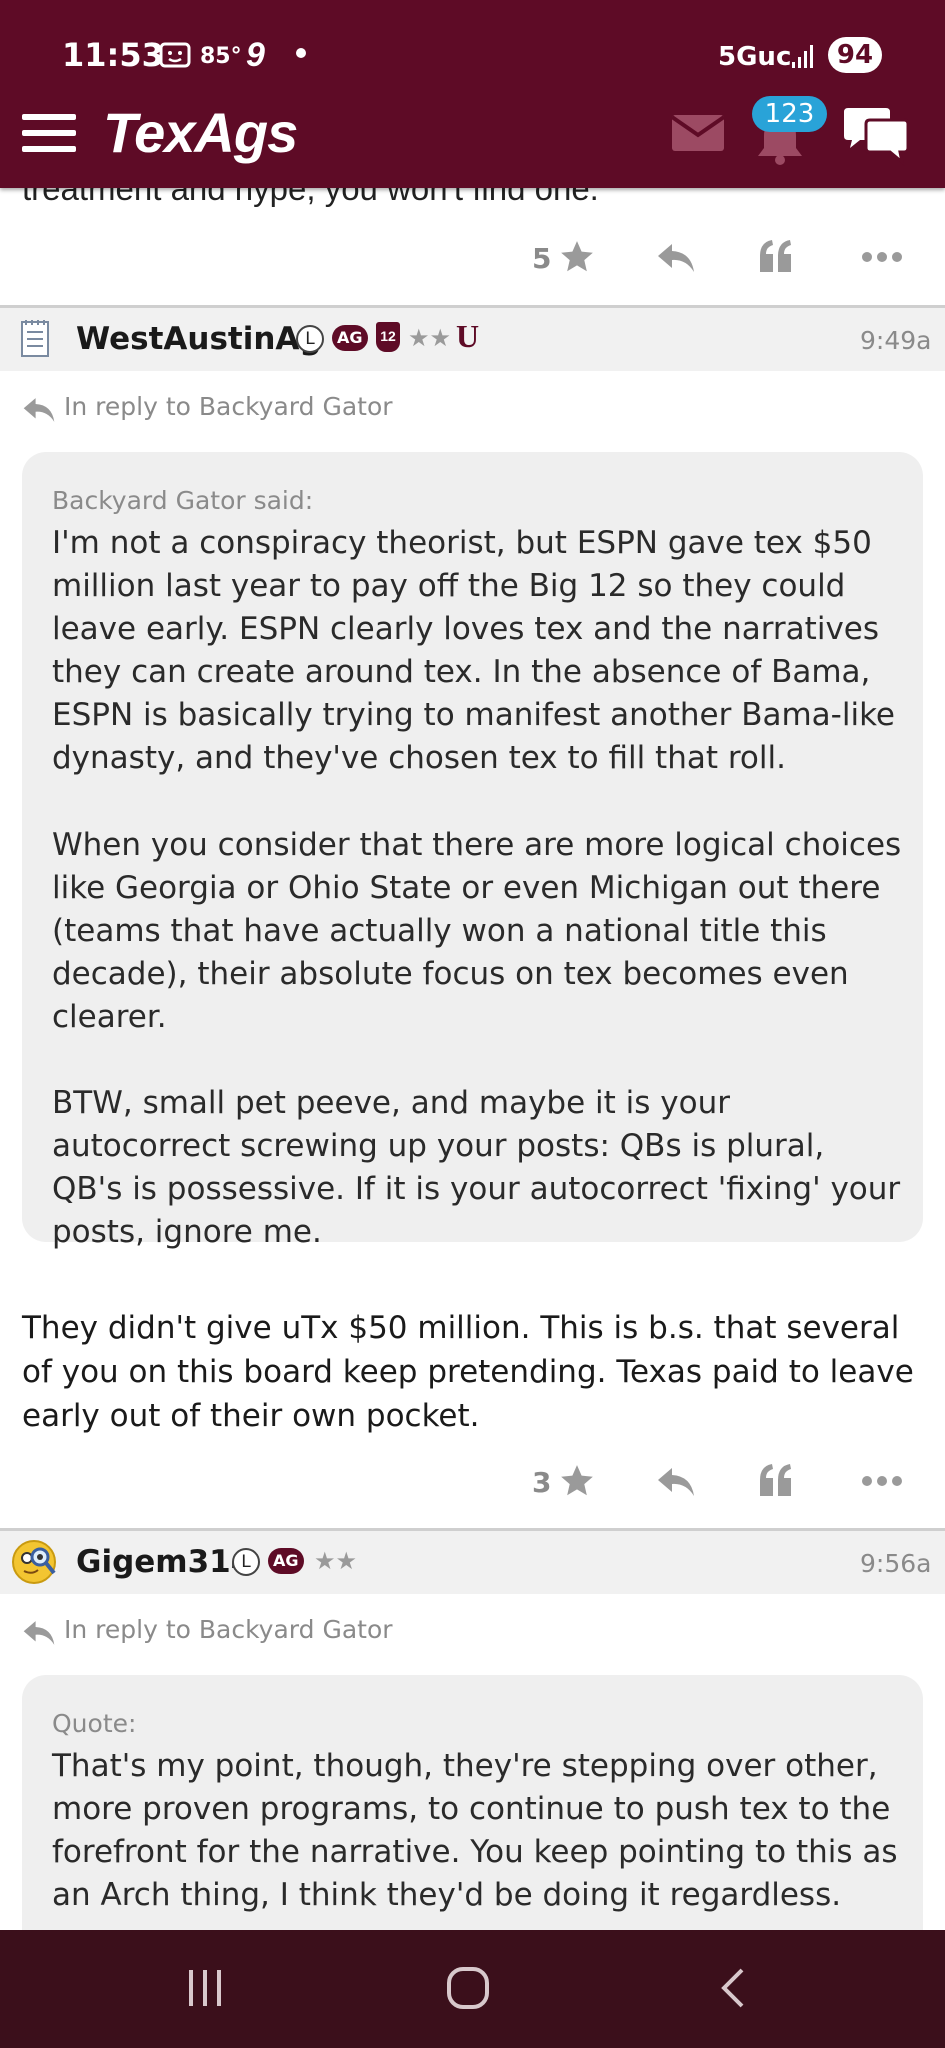 The width and height of the screenshot is (945, 2048). What do you see at coordinates (468, 1990) in the screenshot?
I see `home-icon` at bounding box center [468, 1990].